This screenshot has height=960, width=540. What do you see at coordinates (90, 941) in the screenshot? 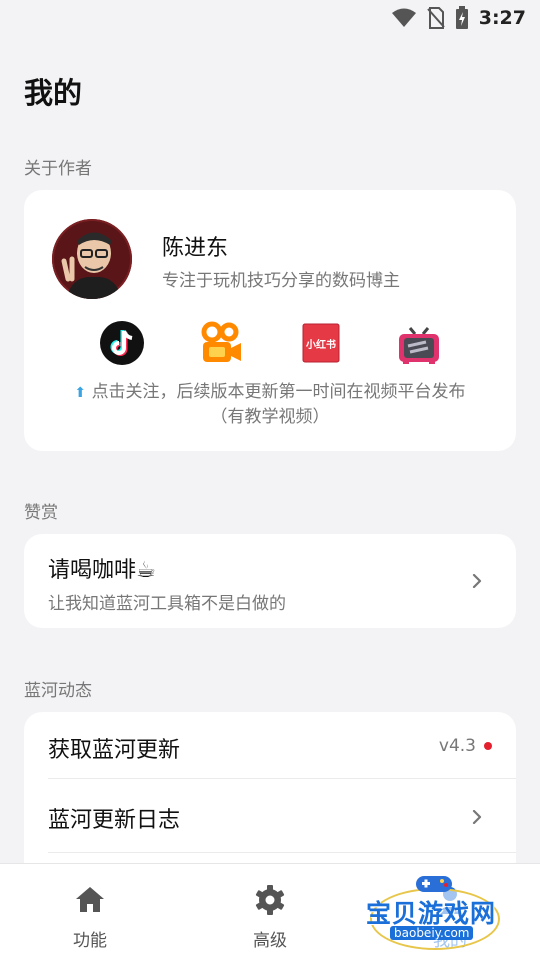
I see `nav-label-features: 功能` at bounding box center [90, 941].